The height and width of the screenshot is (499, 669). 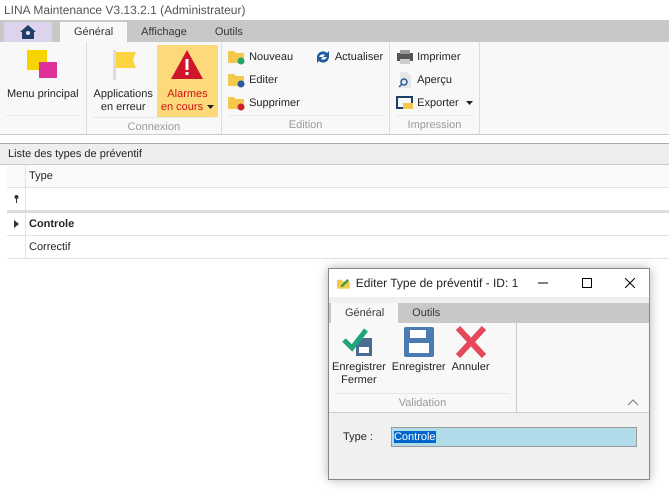 What do you see at coordinates (587, 283) in the screenshot?
I see `maximize-icon` at bounding box center [587, 283].